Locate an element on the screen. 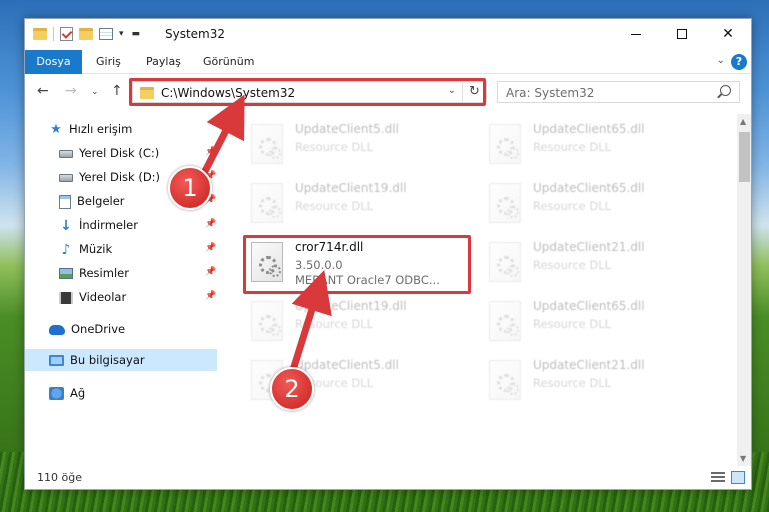 This screenshot has width=769, height=512. documents-icon is located at coordinates (65, 201).